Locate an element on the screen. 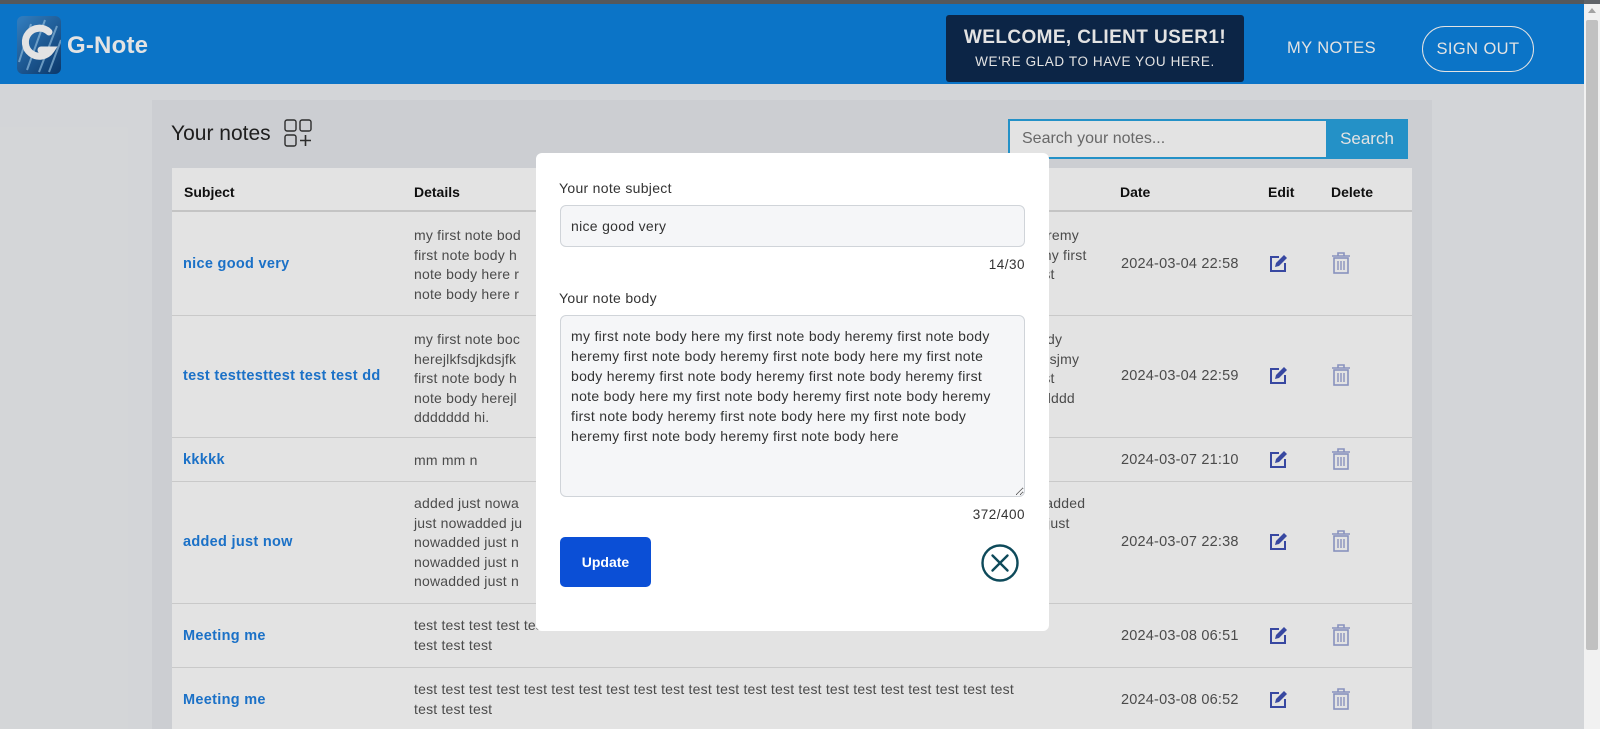  page-scrollbar is located at coordinates (1592, 366).